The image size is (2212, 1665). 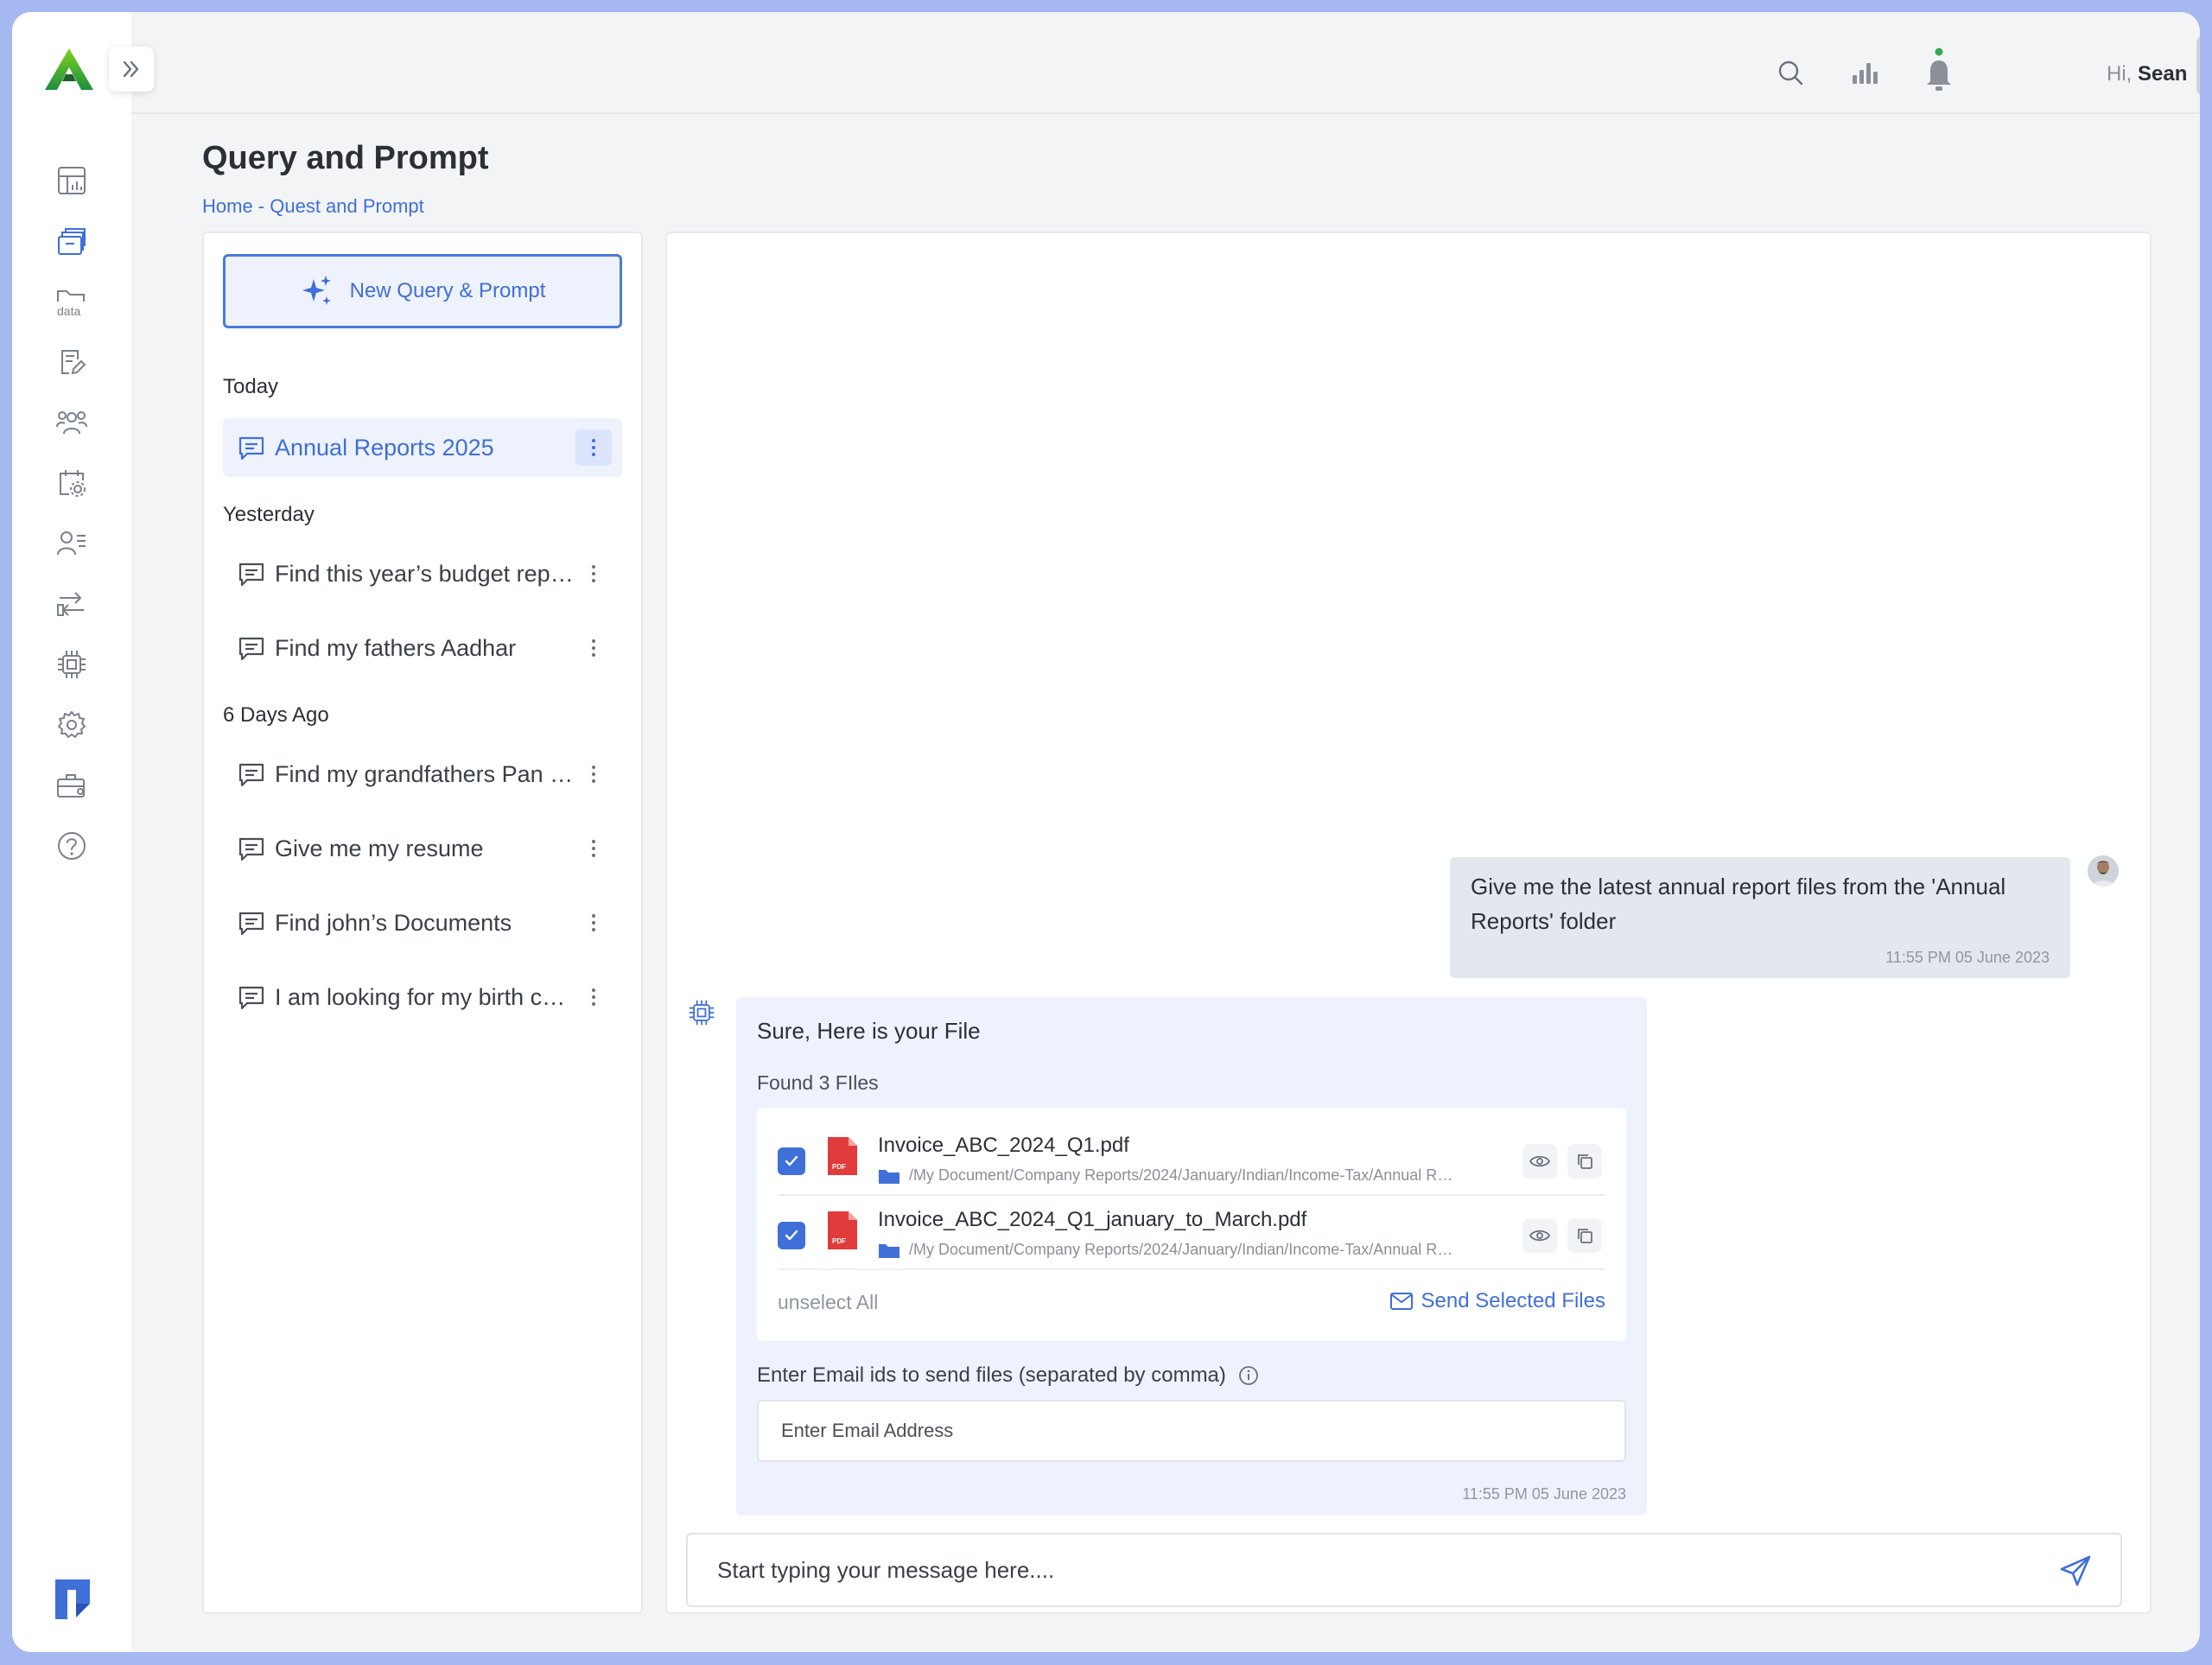 What do you see at coordinates (2163, 74) in the screenshot?
I see `user-name: Sean` at bounding box center [2163, 74].